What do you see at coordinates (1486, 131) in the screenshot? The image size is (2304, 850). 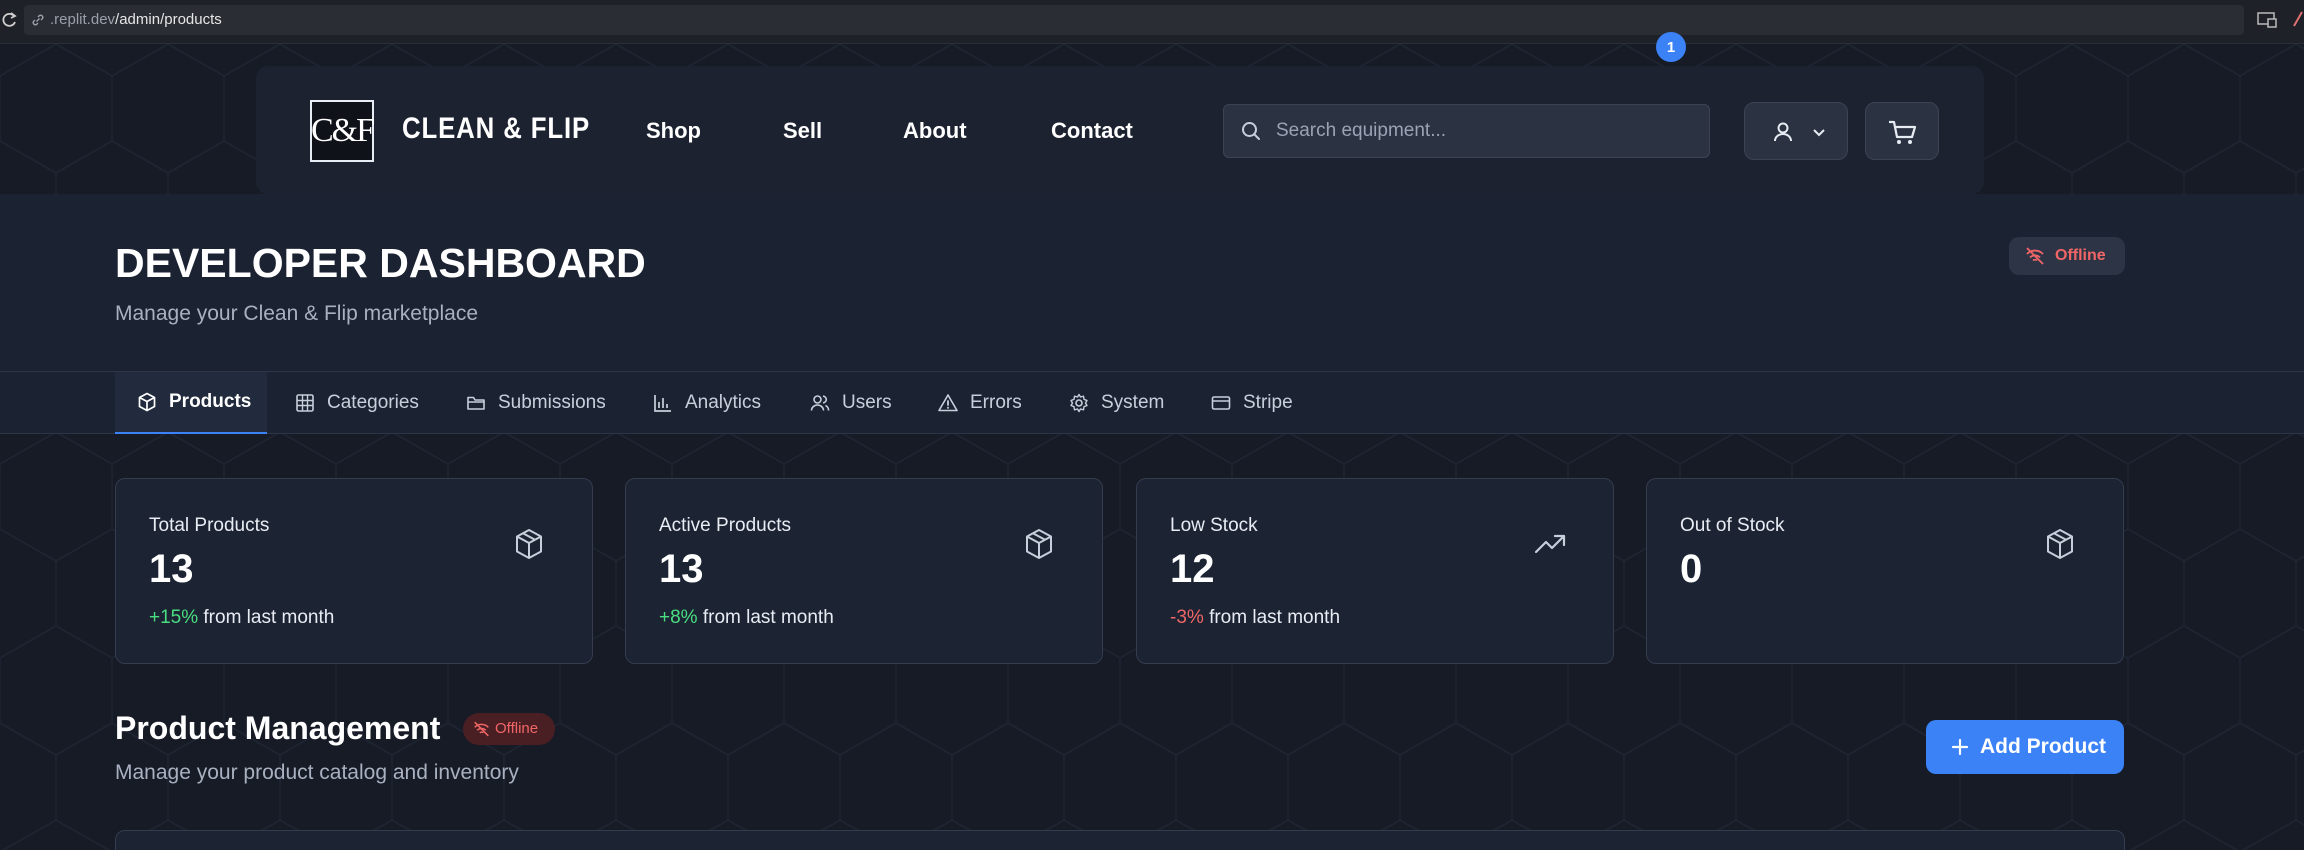 I see `search-input` at bounding box center [1486, 131].